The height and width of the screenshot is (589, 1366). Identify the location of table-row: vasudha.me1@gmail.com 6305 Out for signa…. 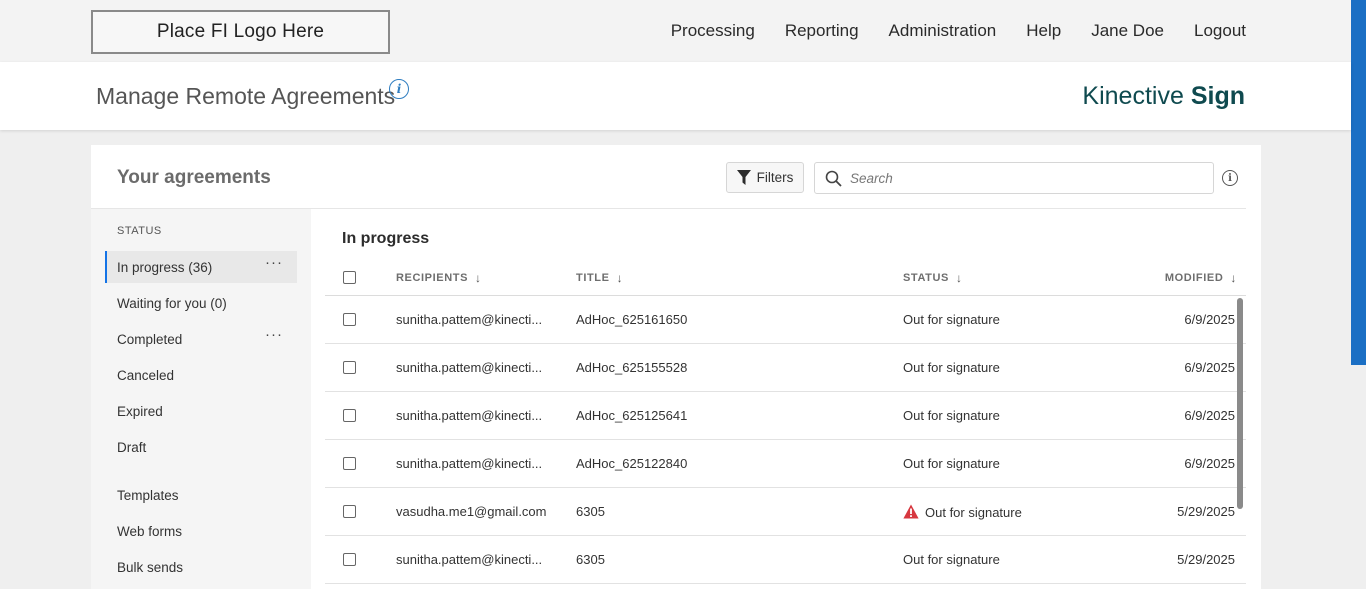
(785, 512).